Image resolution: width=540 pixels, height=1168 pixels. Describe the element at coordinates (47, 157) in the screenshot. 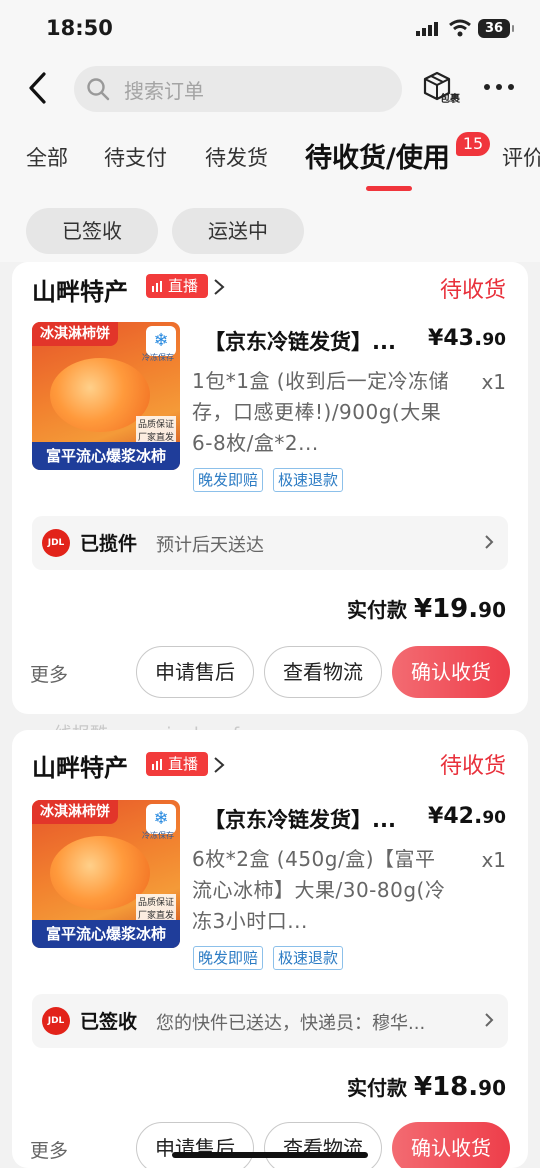

I see `tab-all: 全部` at that location.